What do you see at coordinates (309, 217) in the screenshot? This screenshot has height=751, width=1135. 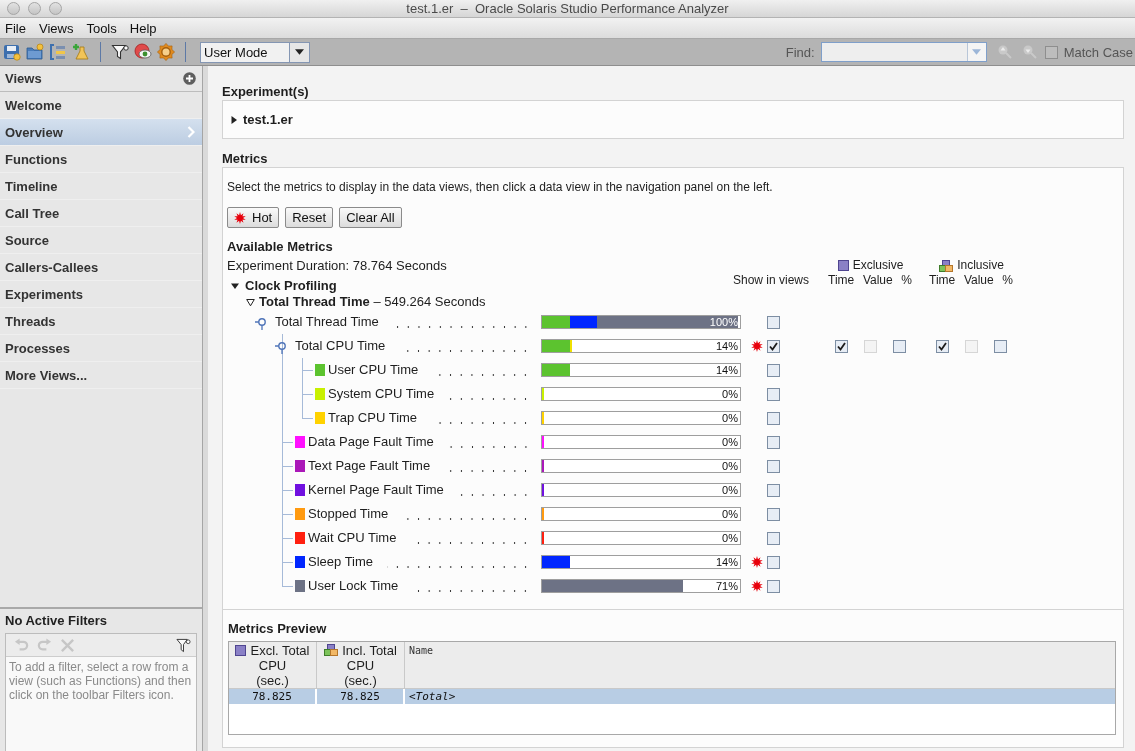 I see `toolbar-button: Reset` at bounding box center [309, 217].